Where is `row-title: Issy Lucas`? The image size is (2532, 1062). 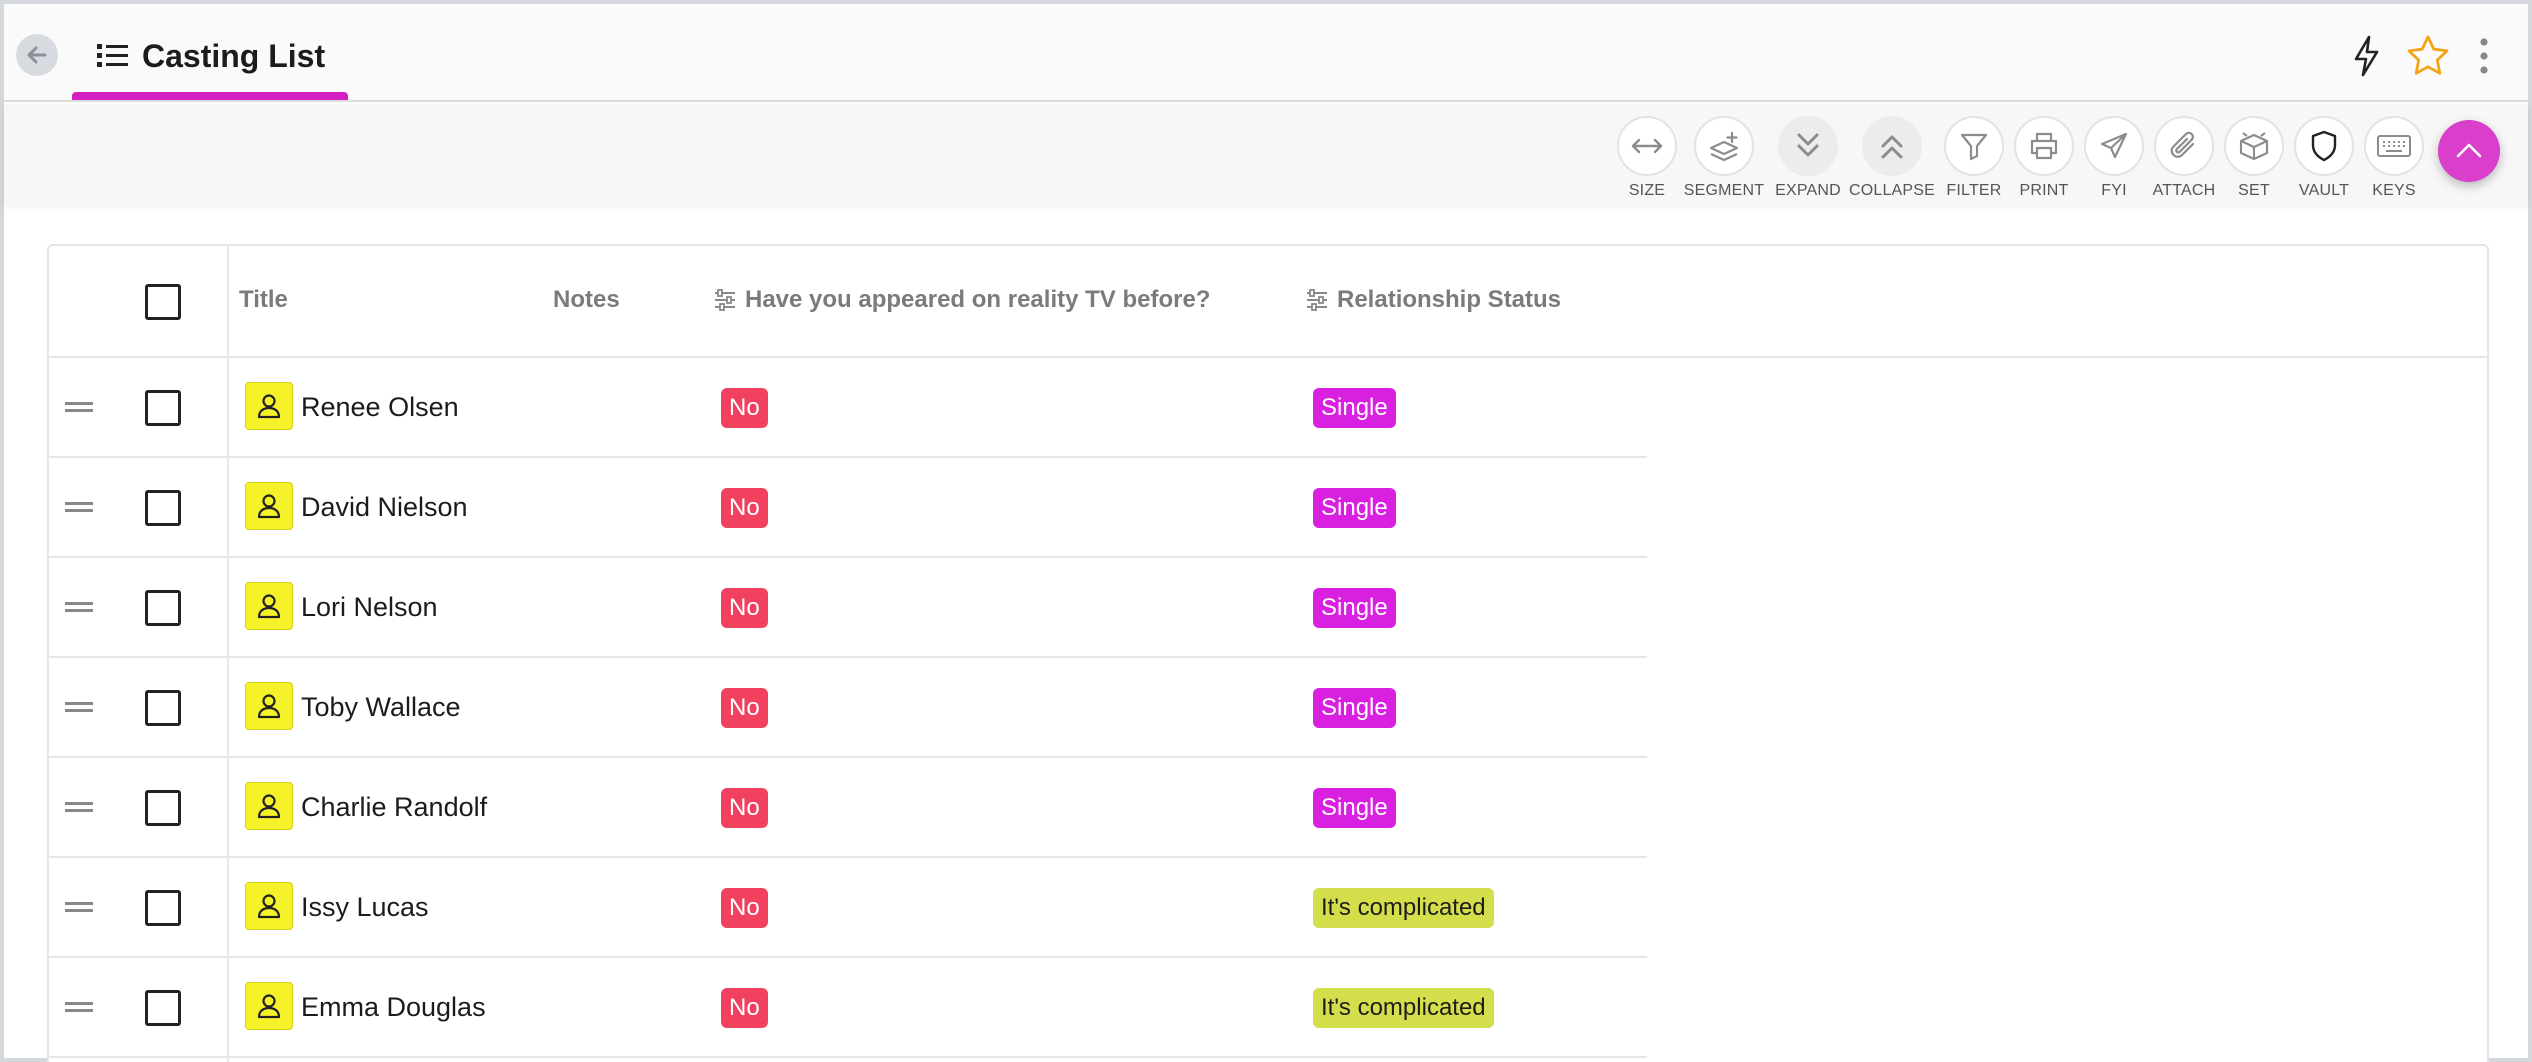
row-title: Issy Lucas is located at coordinates (365, 907).